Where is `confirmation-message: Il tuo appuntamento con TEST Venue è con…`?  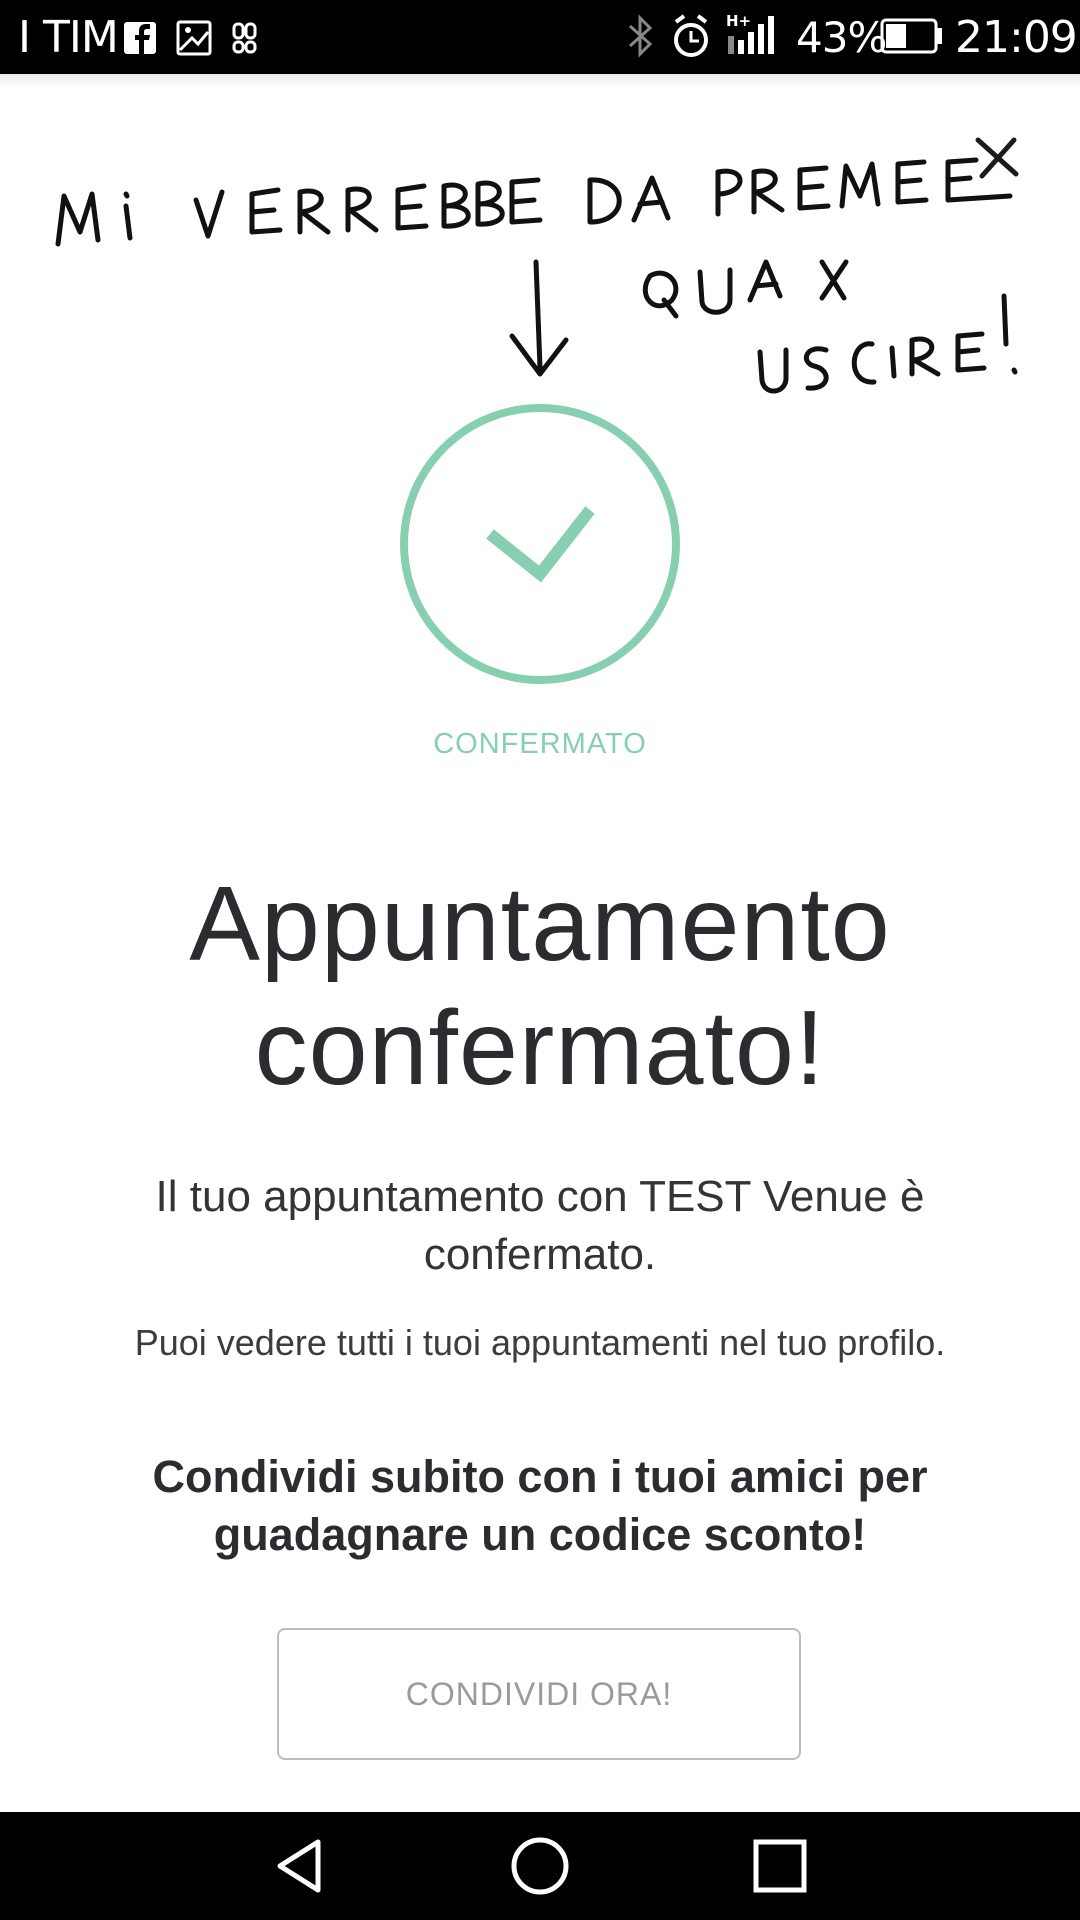 confirmation-message: Il tuo appuntamento con TEST Venue è con… is located at coordinates (540, 1225).